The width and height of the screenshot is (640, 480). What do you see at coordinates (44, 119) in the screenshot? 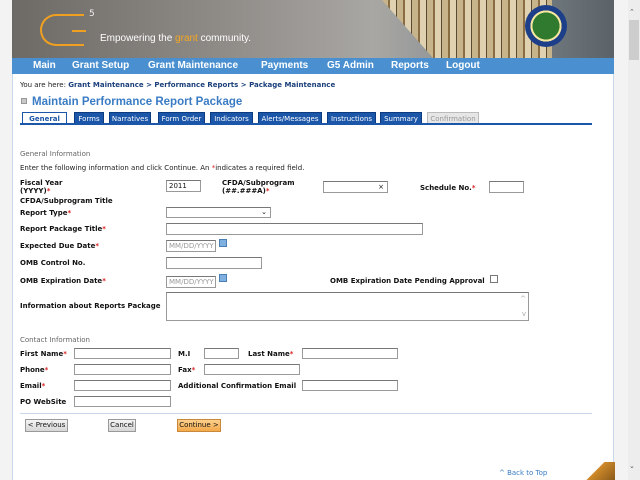
I see `tab-label: General` at bounding box center [44, 119].